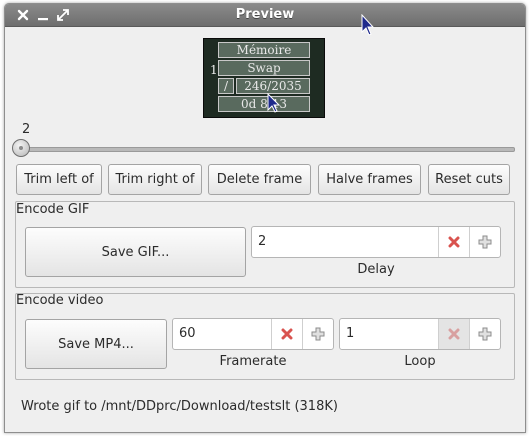 The image size is (529, 436). Describe the element at coordinates (420, 361) in the screenshot. I see `loop-label: Loop` at that location.